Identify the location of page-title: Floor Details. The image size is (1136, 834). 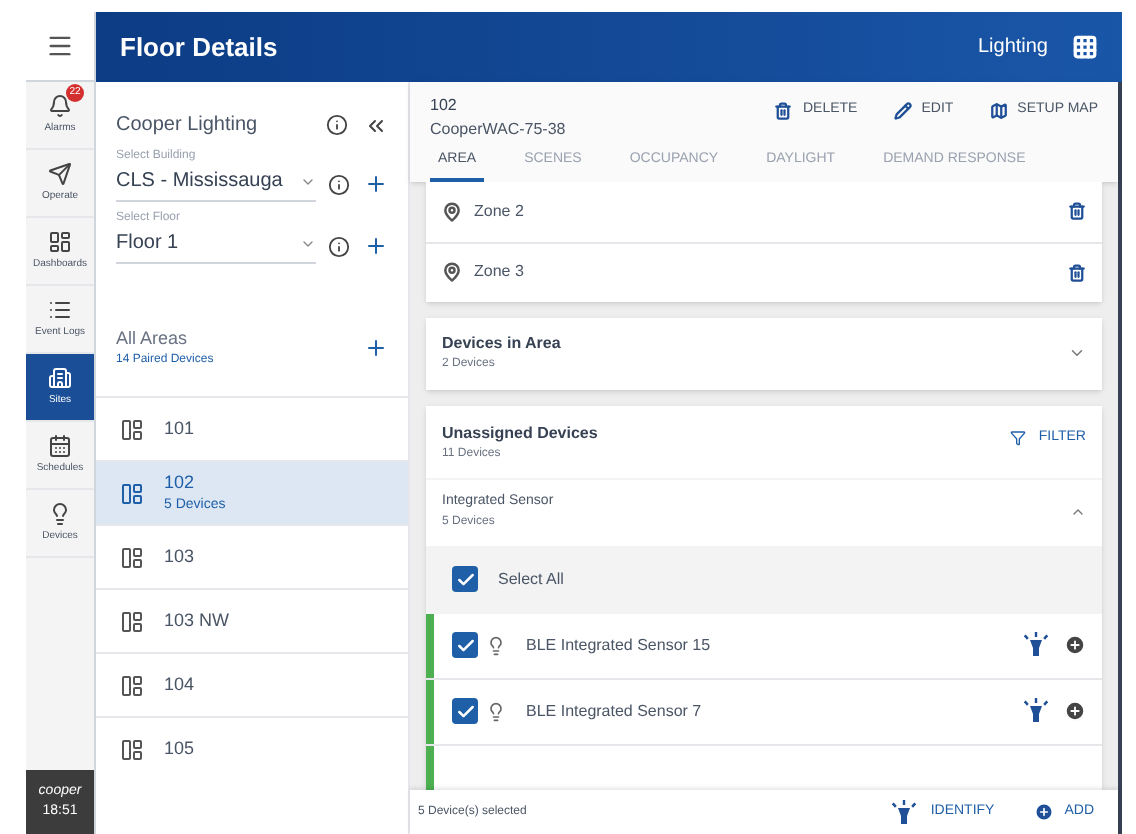
(200, 47).